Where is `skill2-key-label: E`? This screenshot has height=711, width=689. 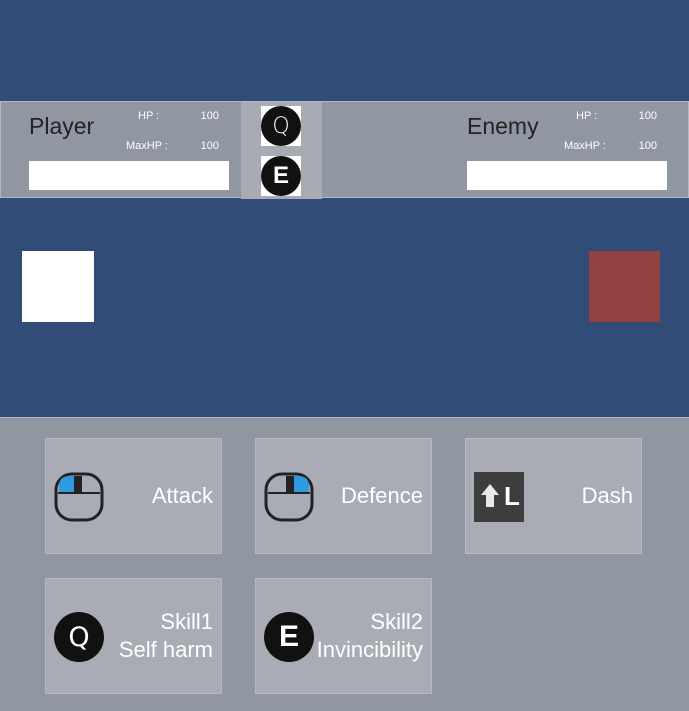 skill2-key-label: E is located at coordinates (289, 637).